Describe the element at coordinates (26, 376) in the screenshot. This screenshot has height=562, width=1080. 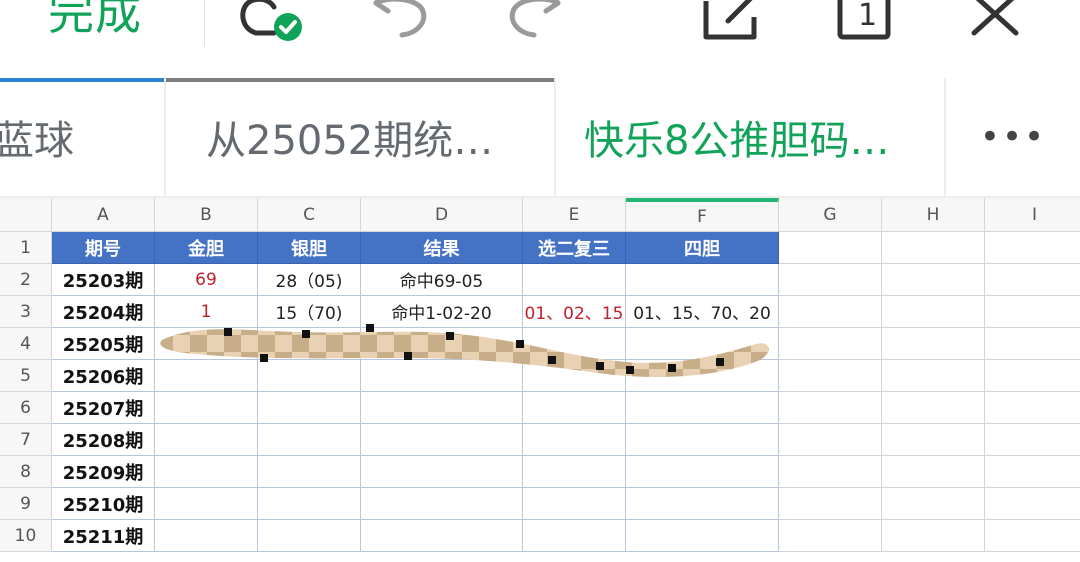
I see `row-header-5: 5` at that location.